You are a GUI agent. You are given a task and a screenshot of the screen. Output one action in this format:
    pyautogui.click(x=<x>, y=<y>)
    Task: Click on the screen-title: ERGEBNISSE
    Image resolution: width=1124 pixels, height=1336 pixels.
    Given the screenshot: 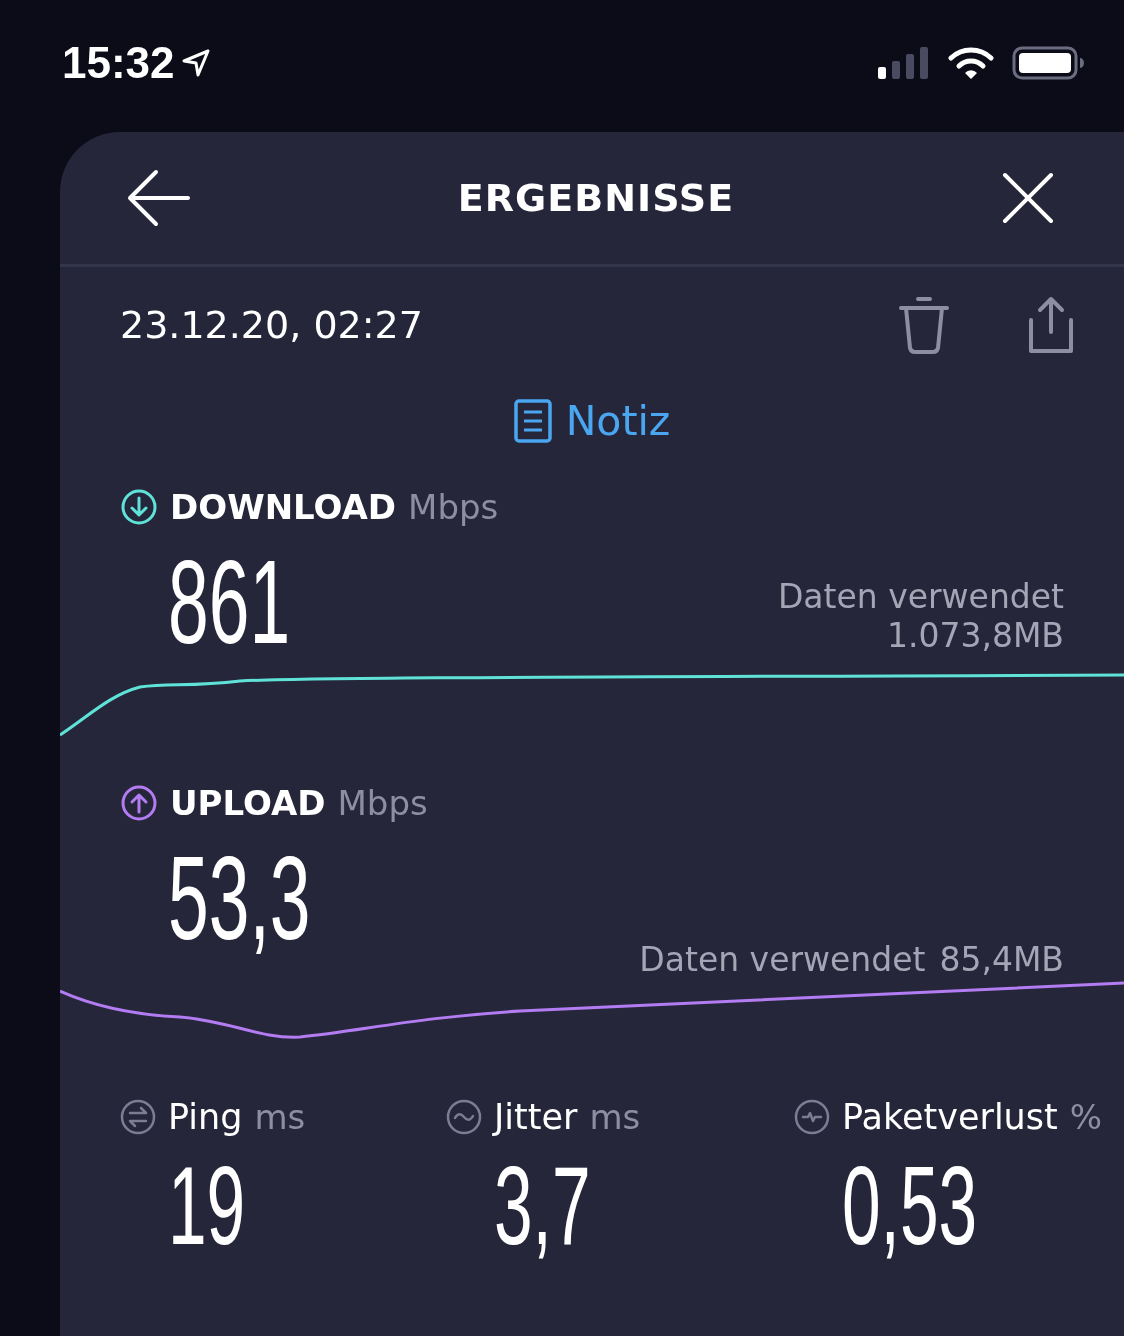 What is the action you would take?
    pyautogui.click(x=596, y=198)
    